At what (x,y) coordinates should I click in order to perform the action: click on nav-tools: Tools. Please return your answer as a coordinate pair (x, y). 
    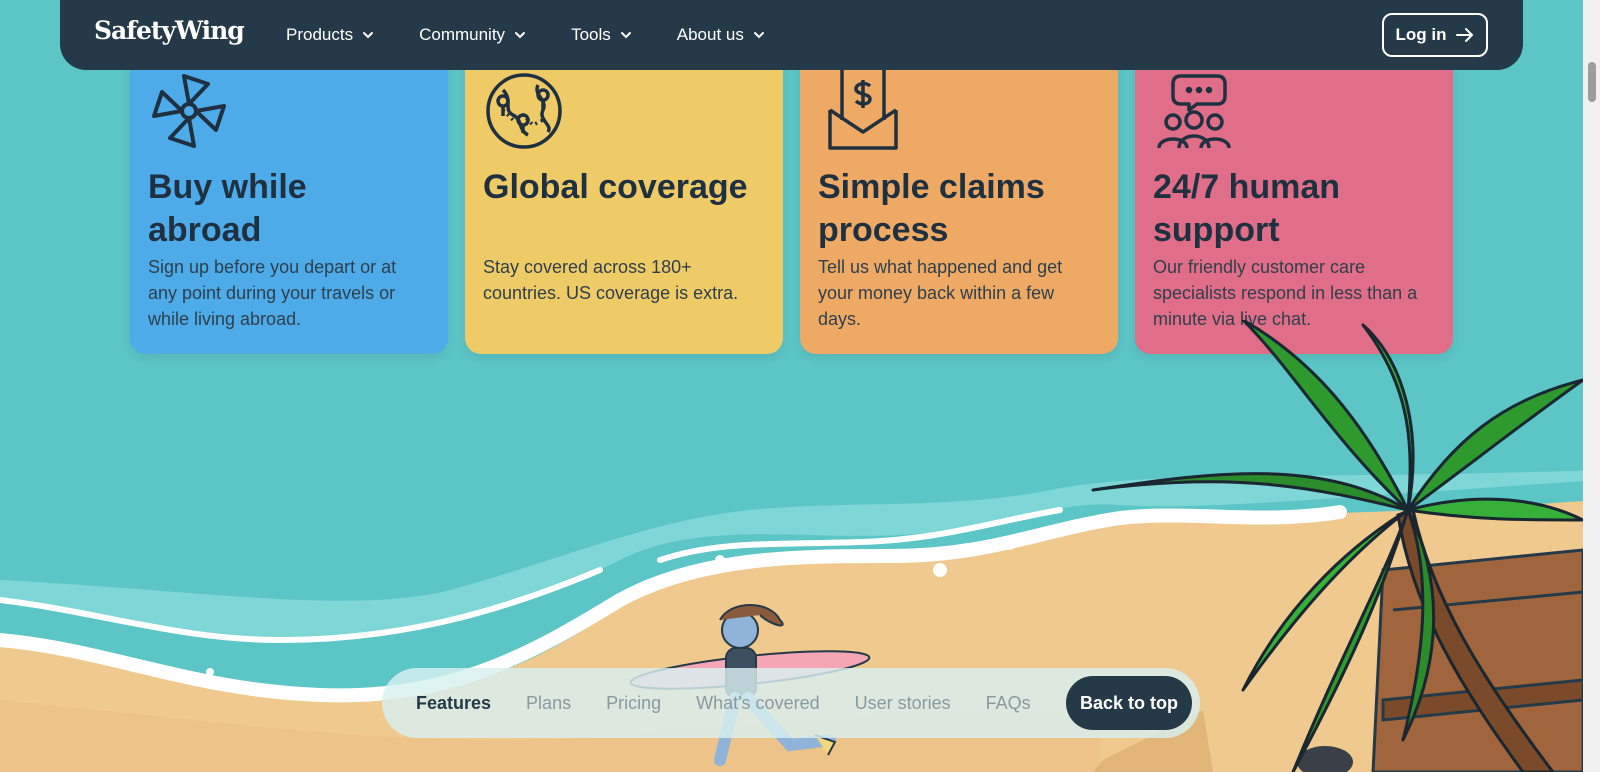
    Looking at the image, I should click on (602, 35).